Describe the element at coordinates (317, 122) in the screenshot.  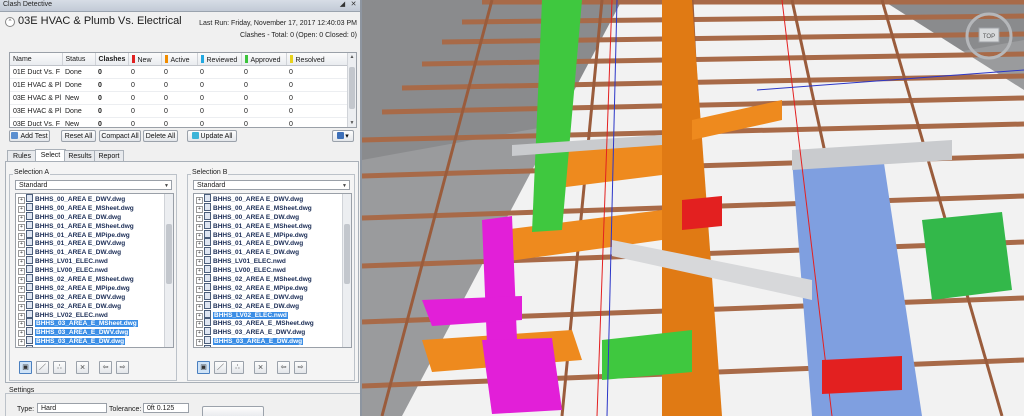
I see `cell-resolved: 0` at that location.